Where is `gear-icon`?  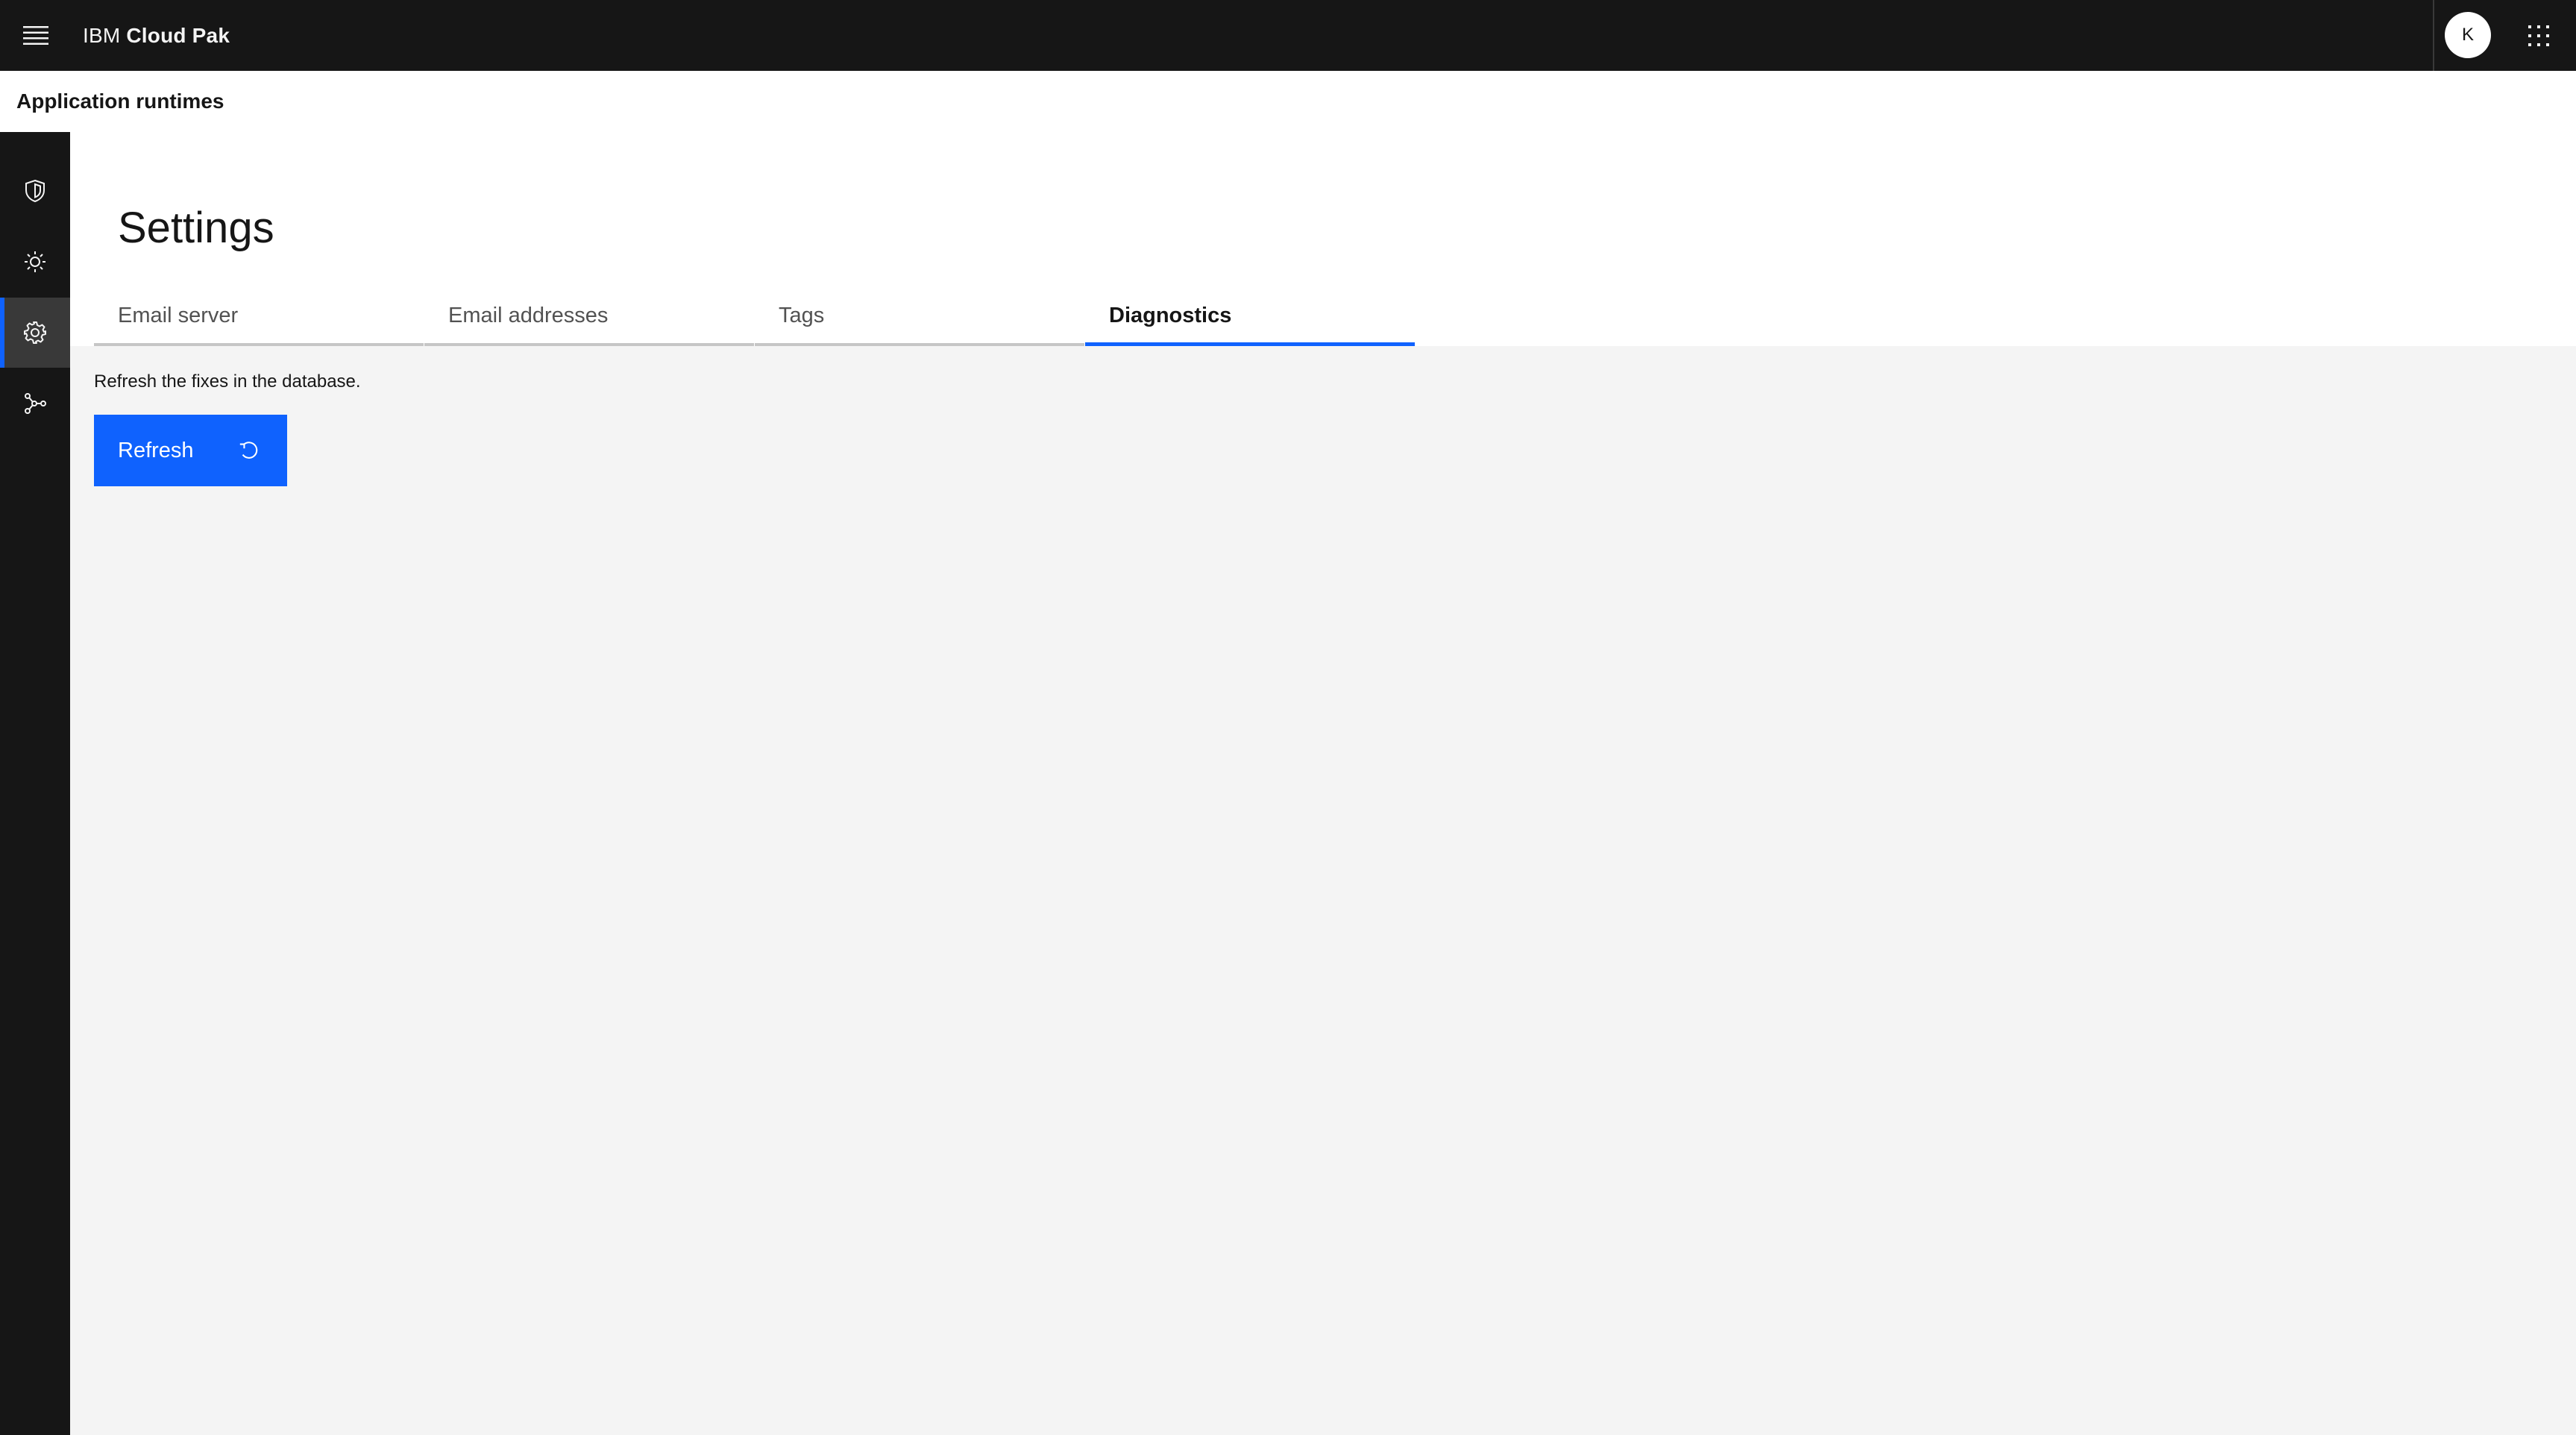 gear-icon is located at coordinates (35, 332).